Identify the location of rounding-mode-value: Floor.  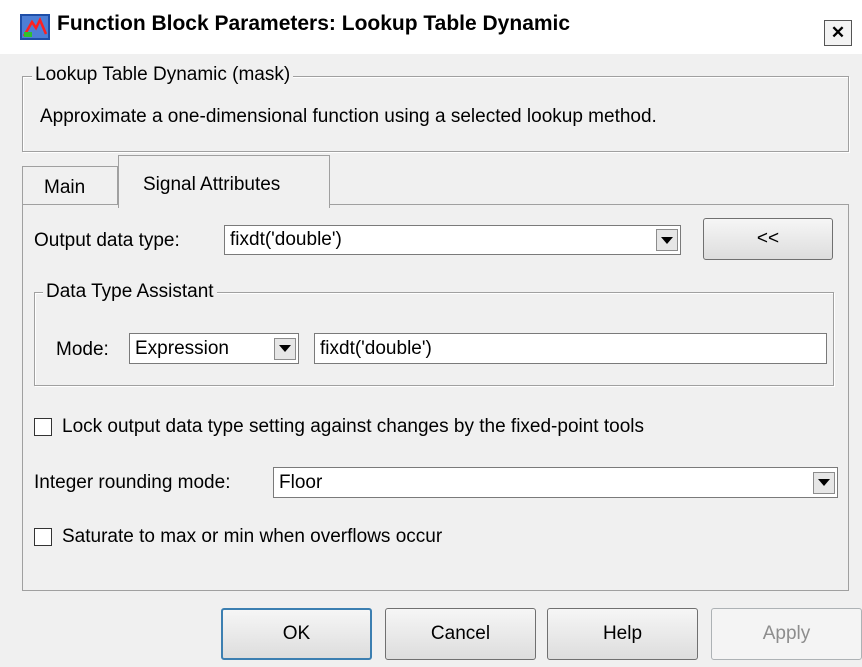
(301, 482).